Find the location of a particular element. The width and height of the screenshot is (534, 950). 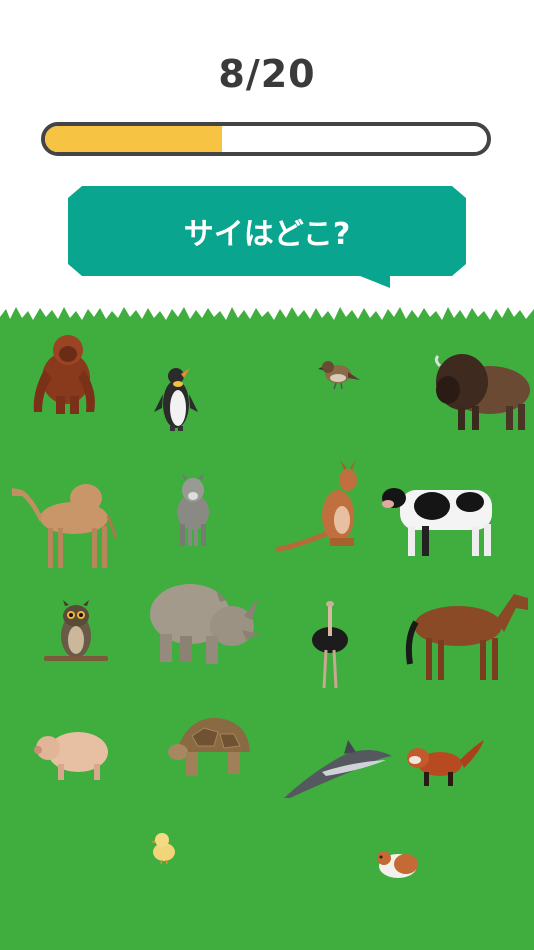

animal-red-panda is located at coordinates (445, 762).